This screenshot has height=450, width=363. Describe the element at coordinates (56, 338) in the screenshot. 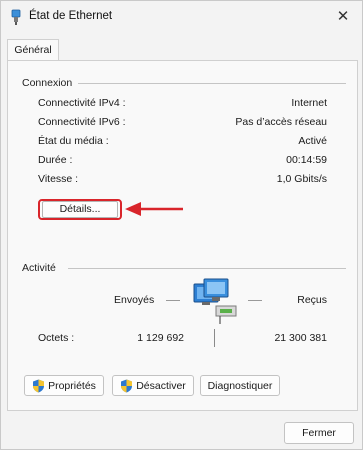

I see `bytes-label: Octets :` at that location.